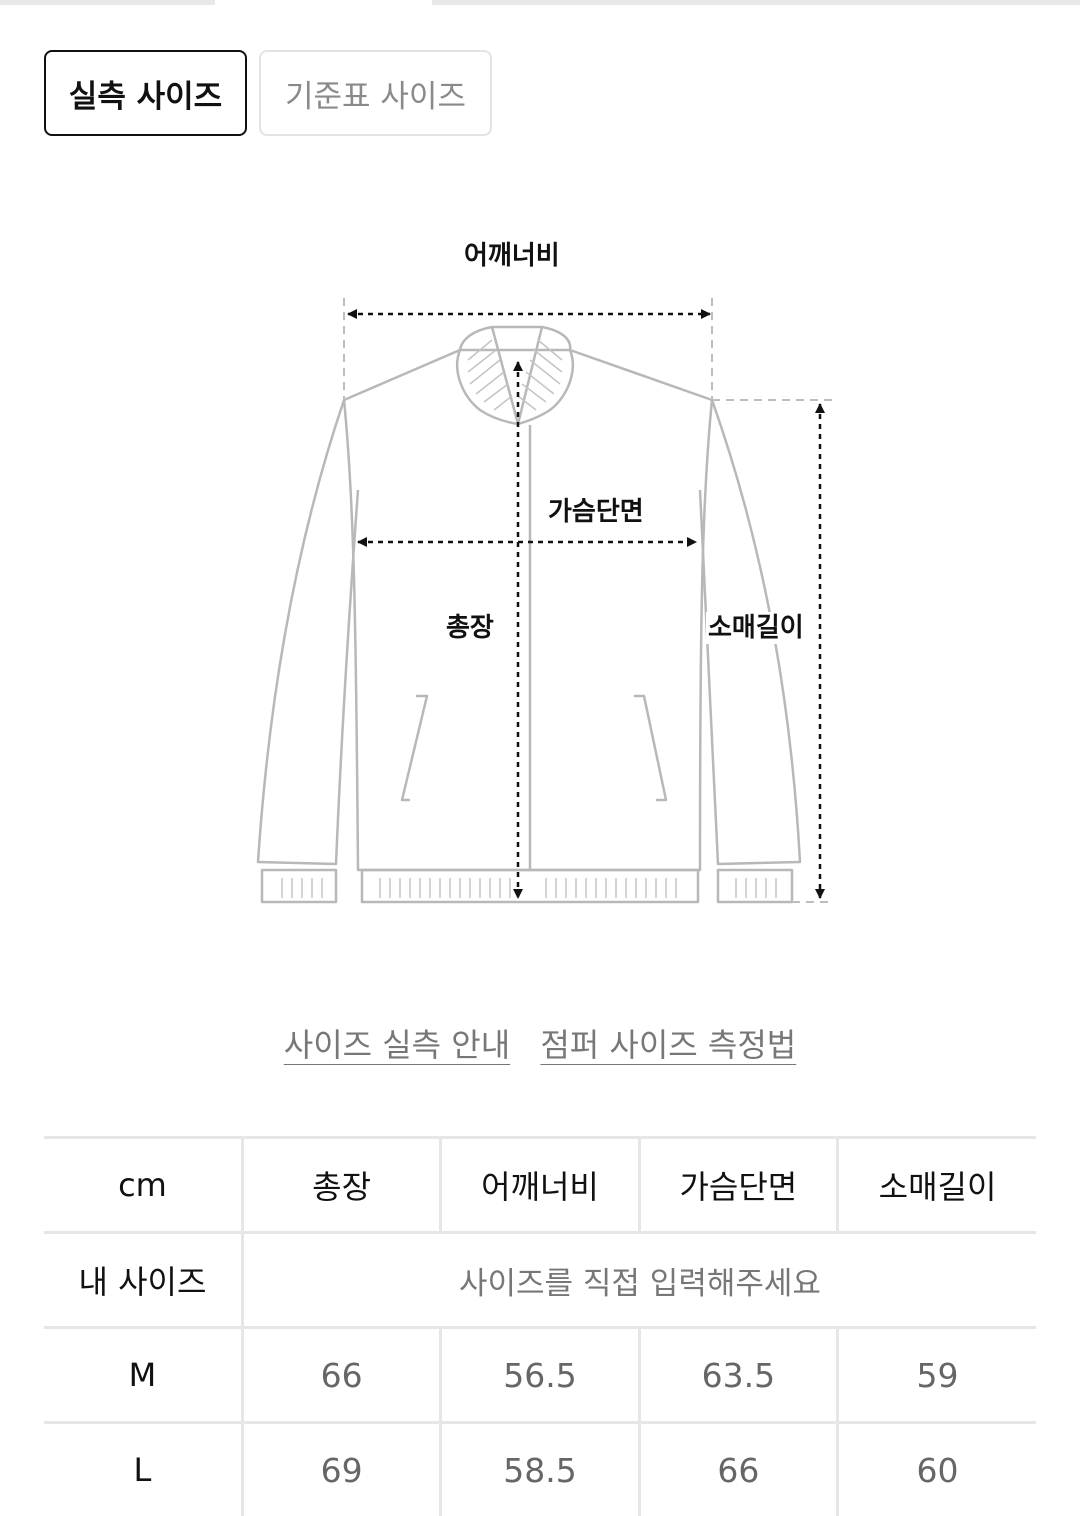  I want to click on table-cell: 63.5, so click(738, 1375).